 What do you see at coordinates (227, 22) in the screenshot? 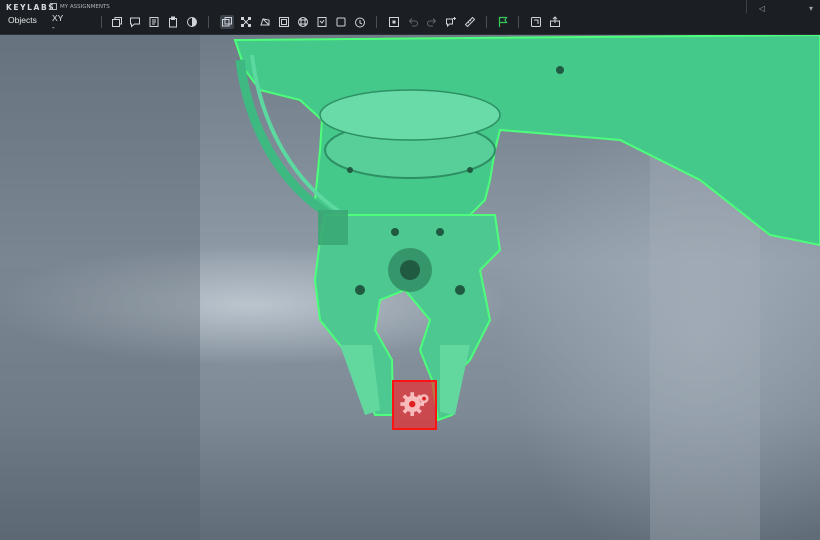
I see `bounding-box-tool-icon` at bounding box center [227, 22].